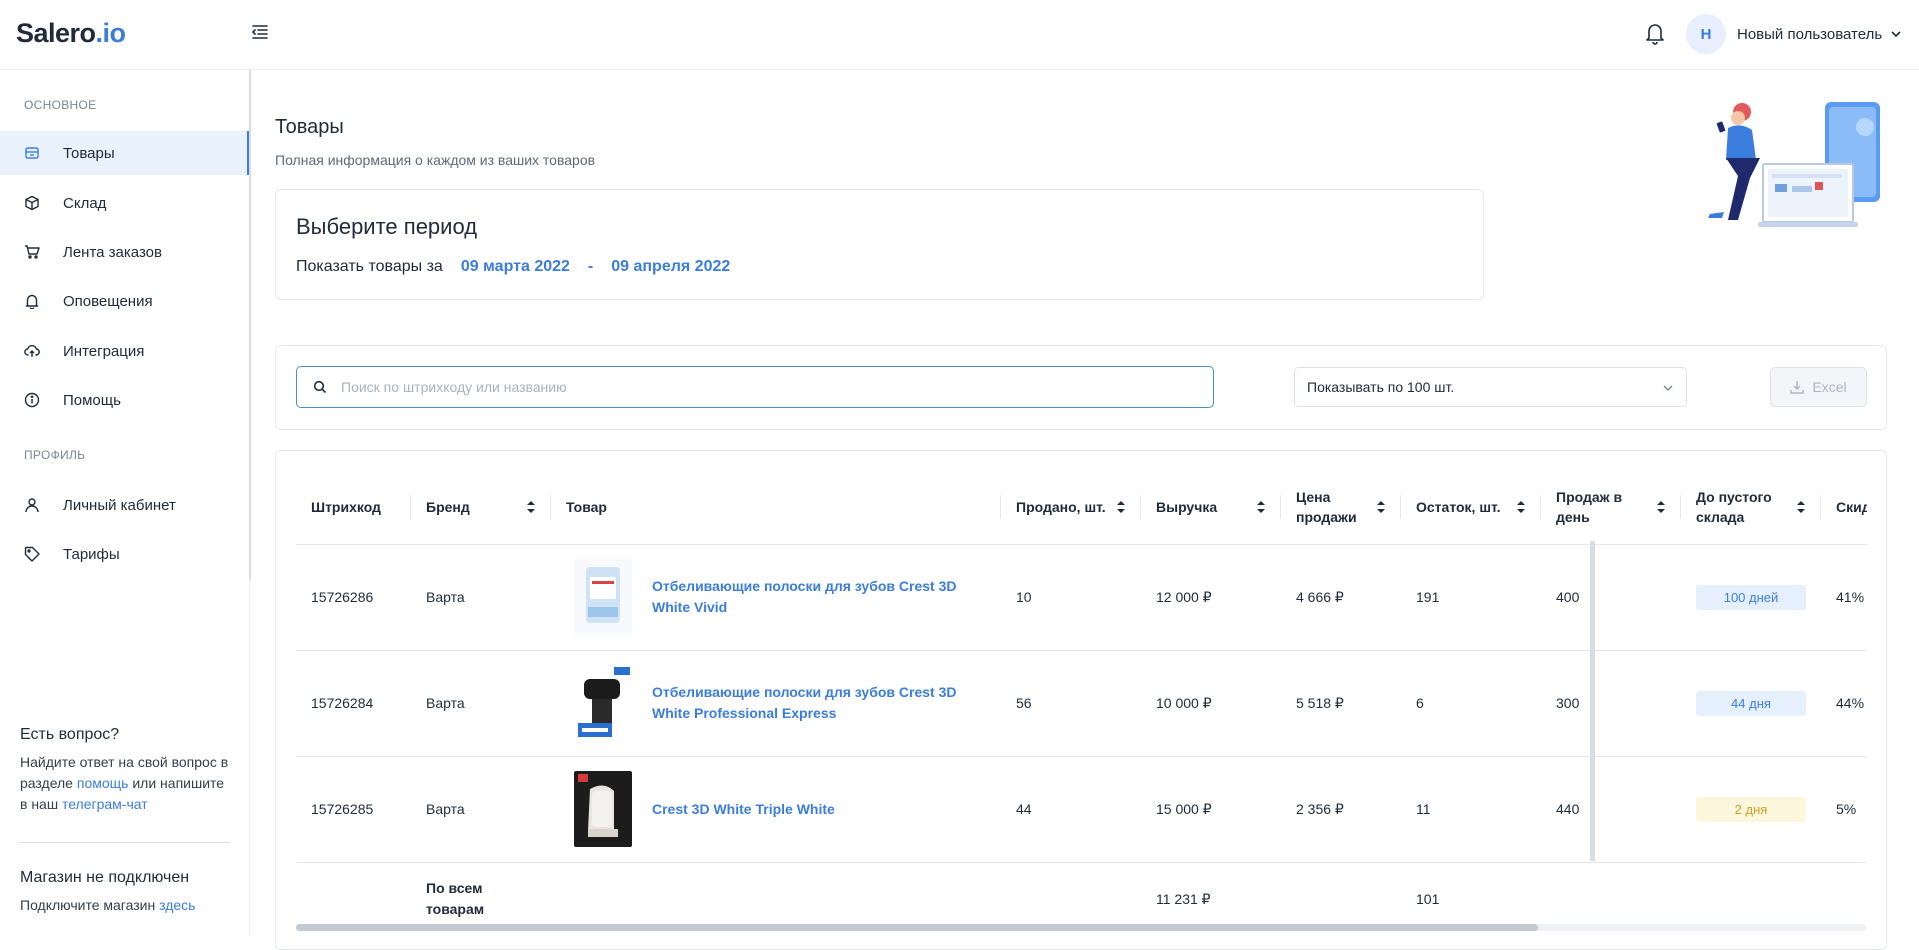 The width and height of the screenshot is (1919, 950). What do you see at coordinates (125, 400) in the screenshot?
I see `sidebar-item-help: Помощь` at bounding box center [125, 400].